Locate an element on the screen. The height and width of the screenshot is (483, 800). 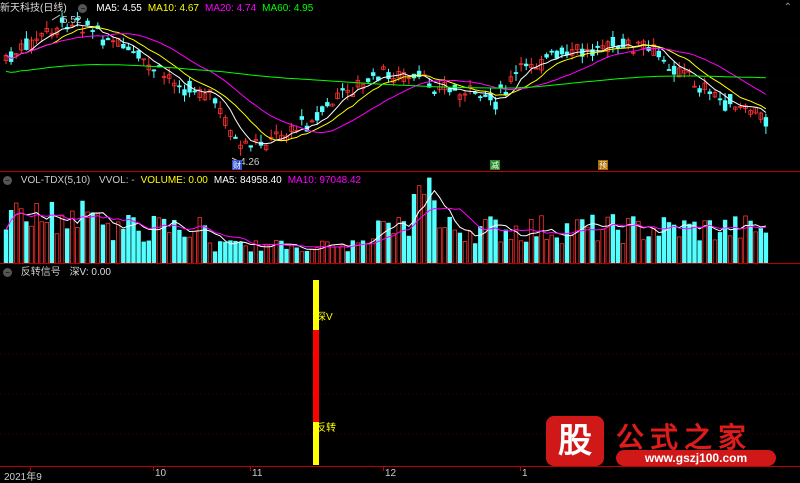
ma-indicator-0: MA5: 4.55 is located at coordinates (119, 8).